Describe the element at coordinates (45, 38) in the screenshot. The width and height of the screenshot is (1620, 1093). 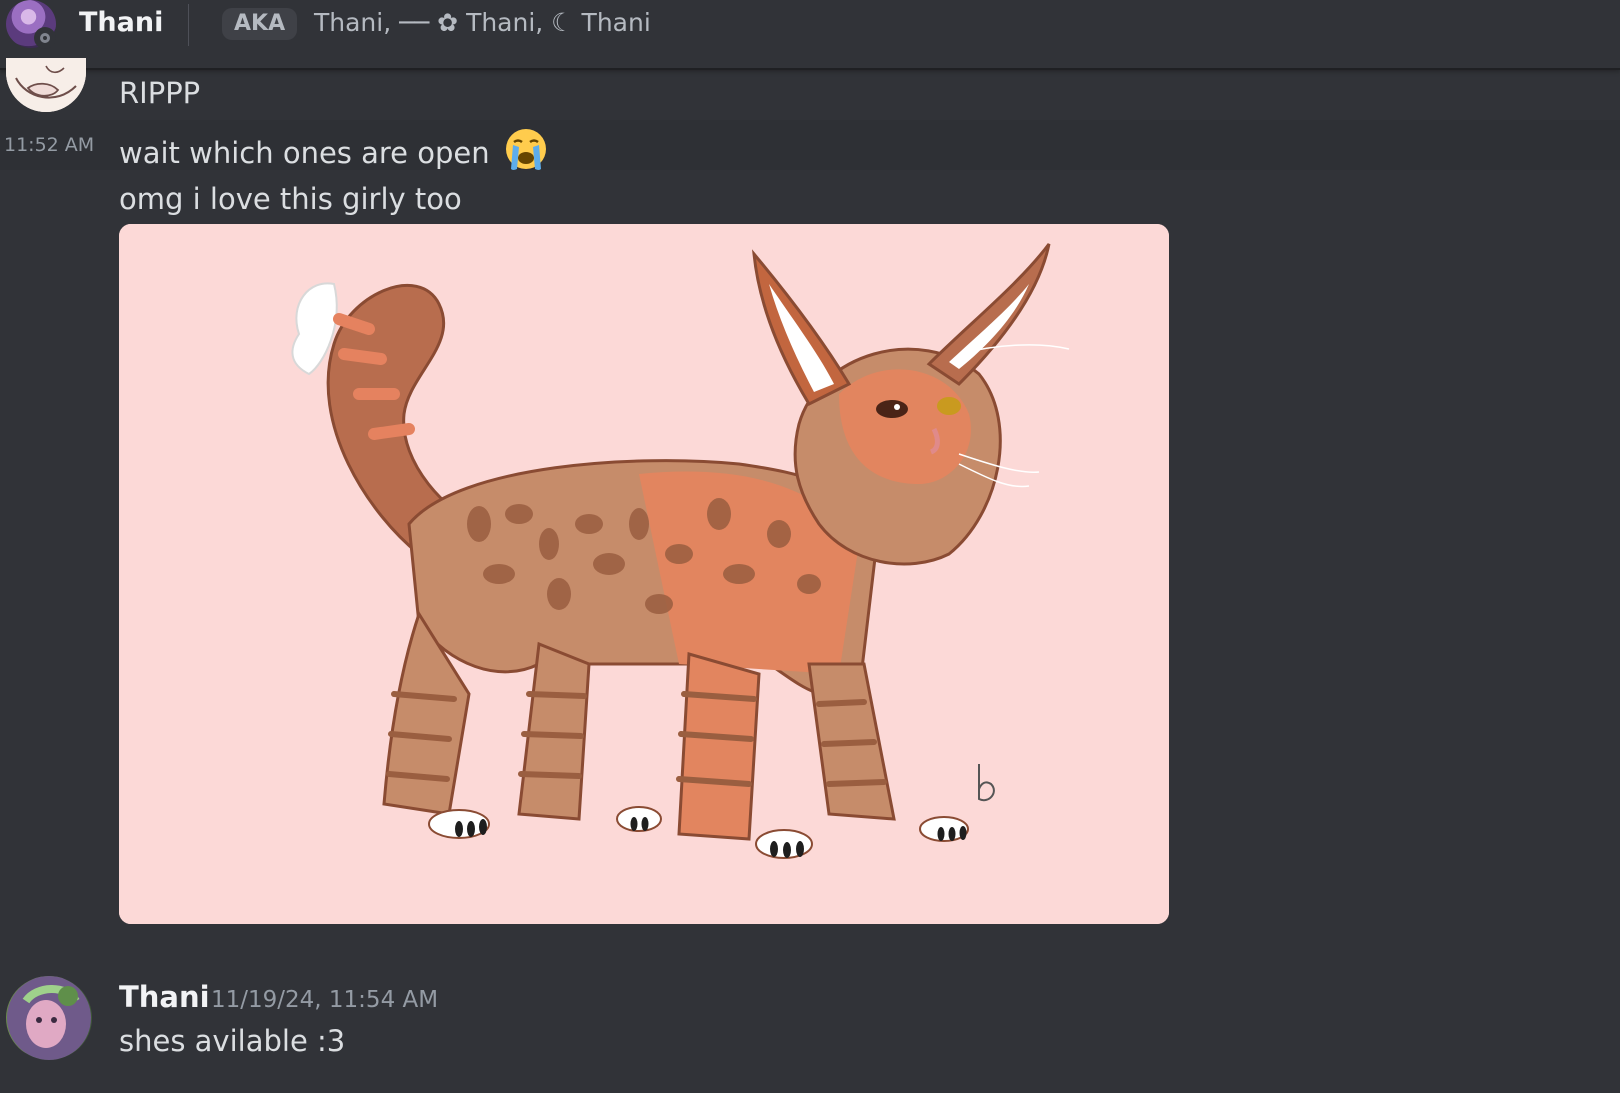
I see `status-offline-icon` at that location.